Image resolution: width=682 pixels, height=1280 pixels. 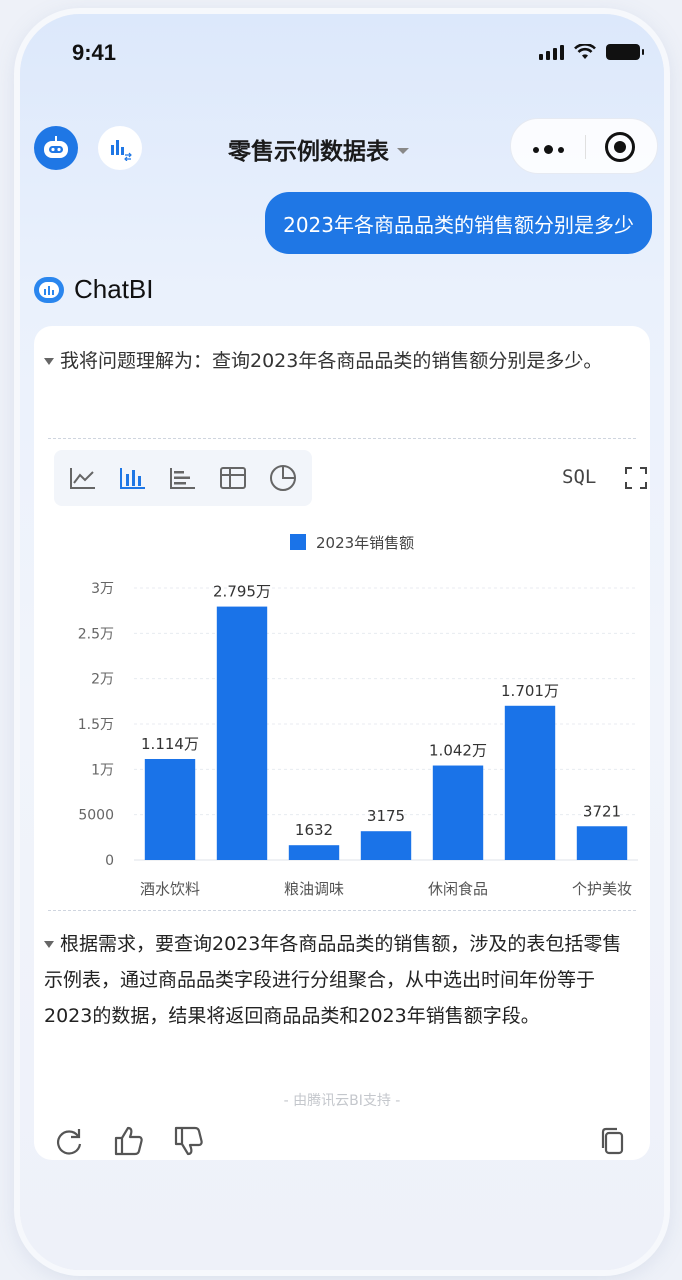 I want to click on bar-data-label: 1.042万, so click(x=458, y=751).